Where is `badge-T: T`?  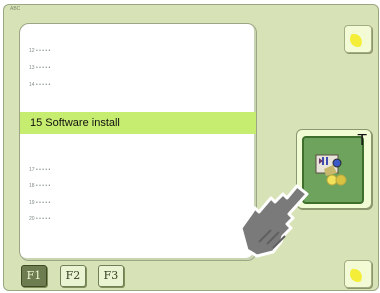
badge-T: T is located at coordinates (362, 140).